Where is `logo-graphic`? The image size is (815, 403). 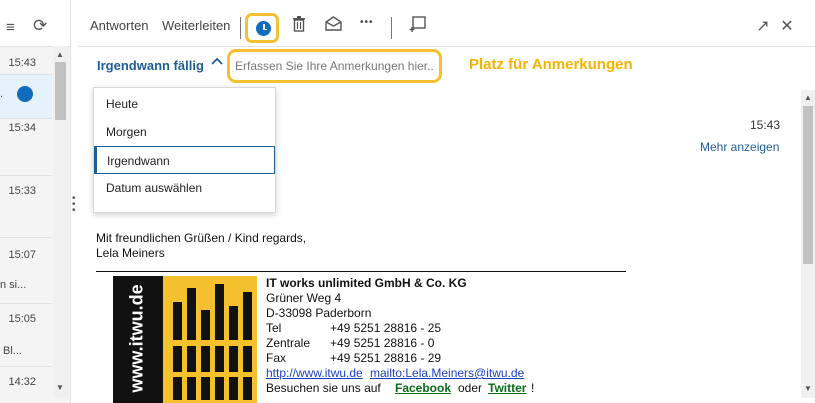 logo-graphic is located at coordinates (212, 342).